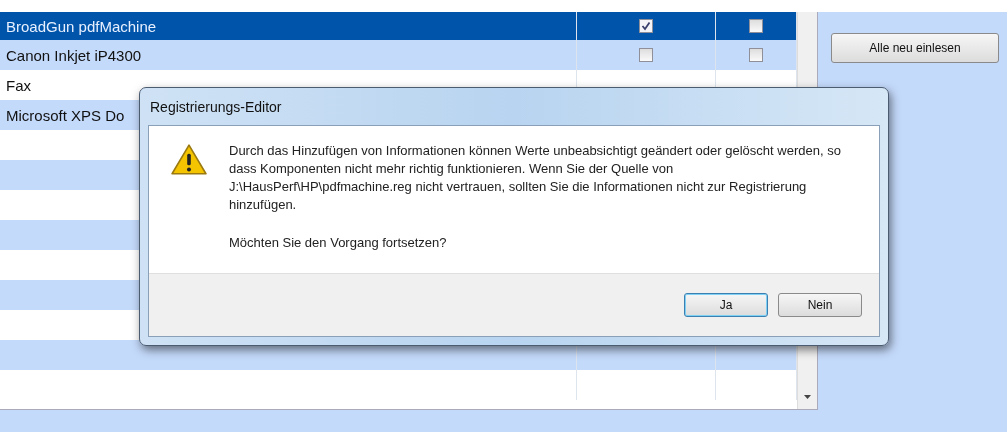 This screenshot has height=432, width=1007. Describe the element at coordinates (398, 26) in the screenshot. I see `grid-row: BroadGun pdfMachine` at that location.